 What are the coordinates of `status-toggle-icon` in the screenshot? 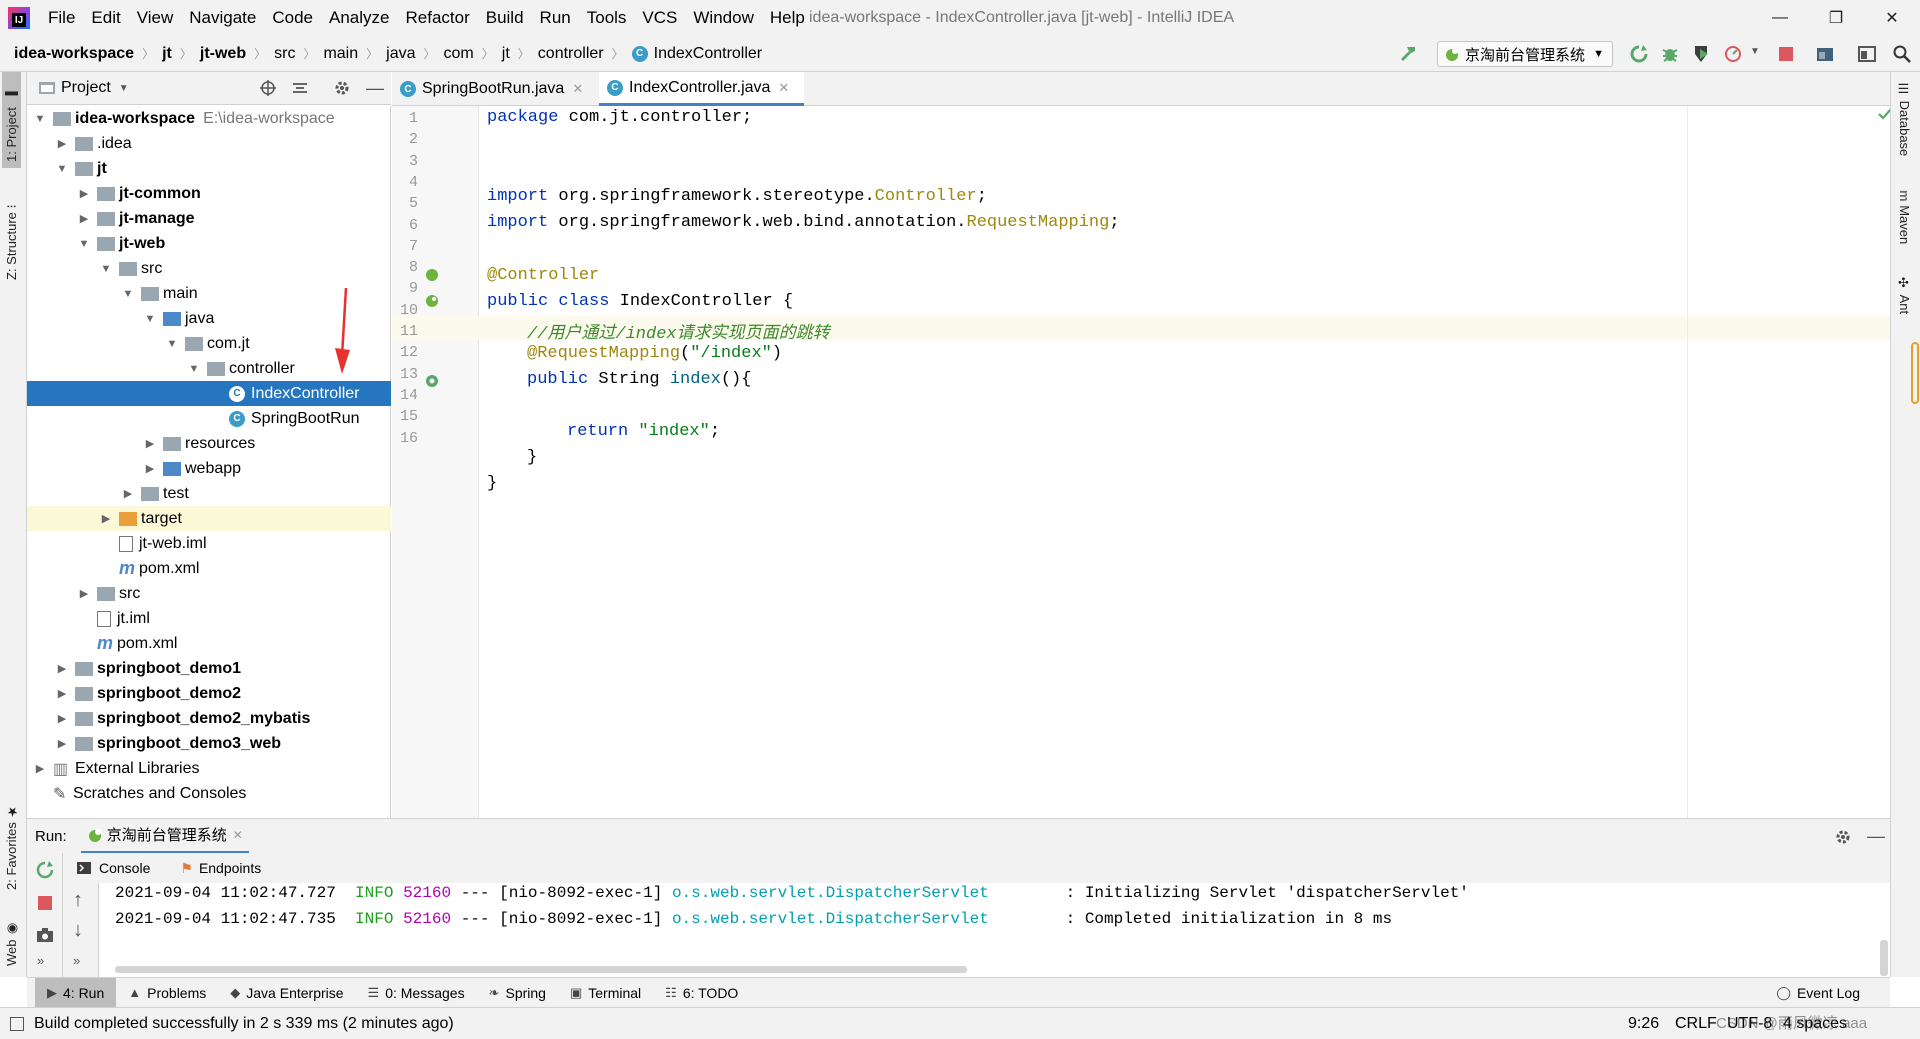 It's located at (17, 1023).